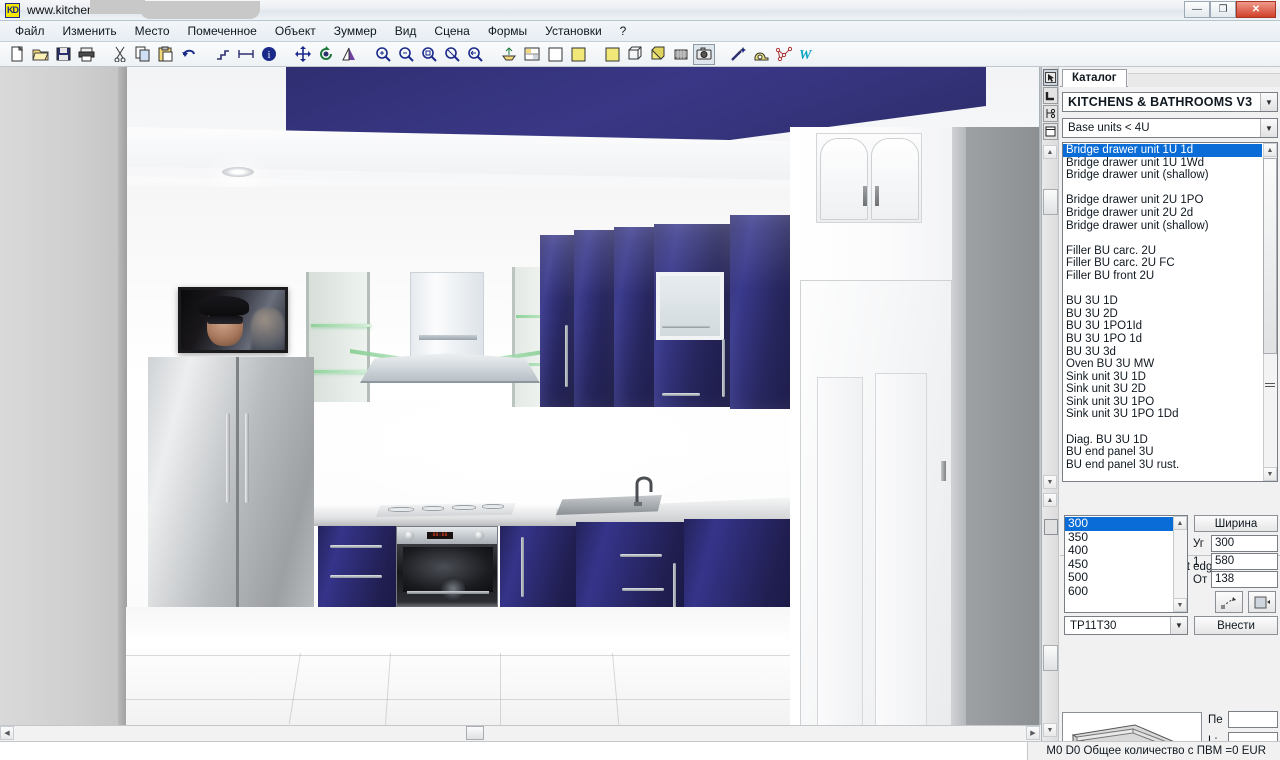 The image size is (1280, 760). What do you see at coordinates (635, 54) in the screenshot?
I see `wireframe-box-icon` at bounding box center [635, 54].